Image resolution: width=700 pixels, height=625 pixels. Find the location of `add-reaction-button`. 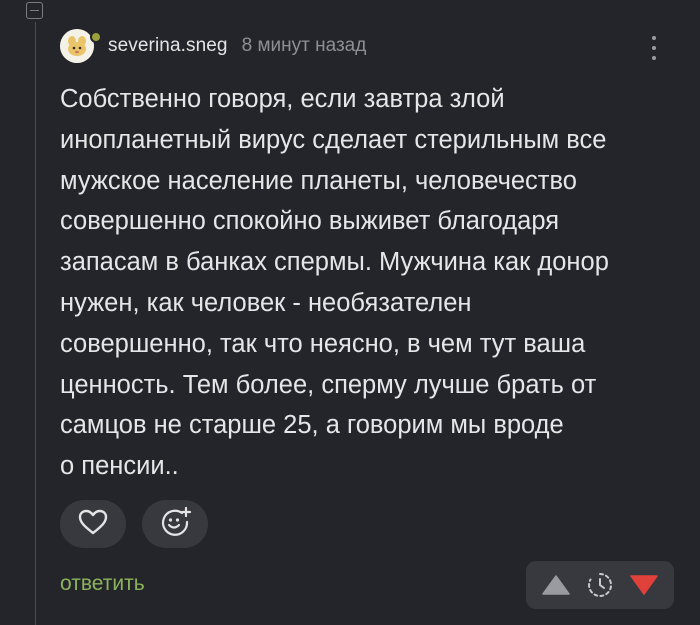

add-reaction-button is located at coordinates (175, 524).